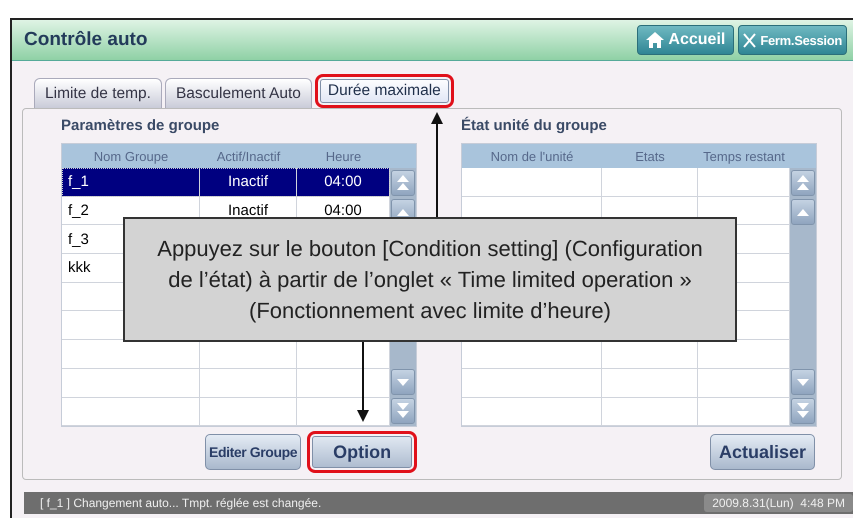 This screenshot has width=853, height=518. What do you see at coordinates (343, 157) in the screenshot?
I see `column-header: Heure` at bounding box center [343, 157].